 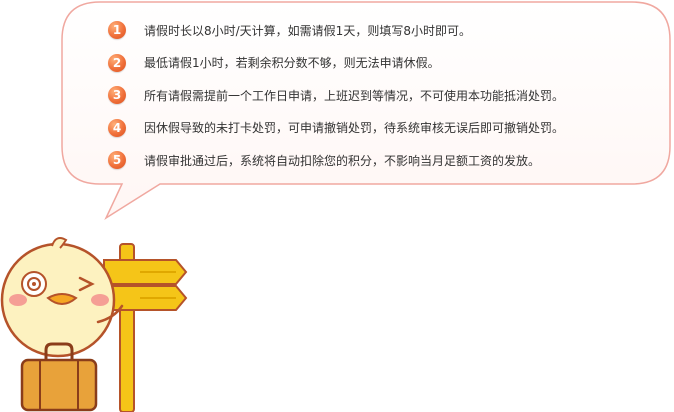 What do you see at coordinates (117, 95) in the screenshot?
I see `number-badge-3: 3` at bounding box center [117, 95].